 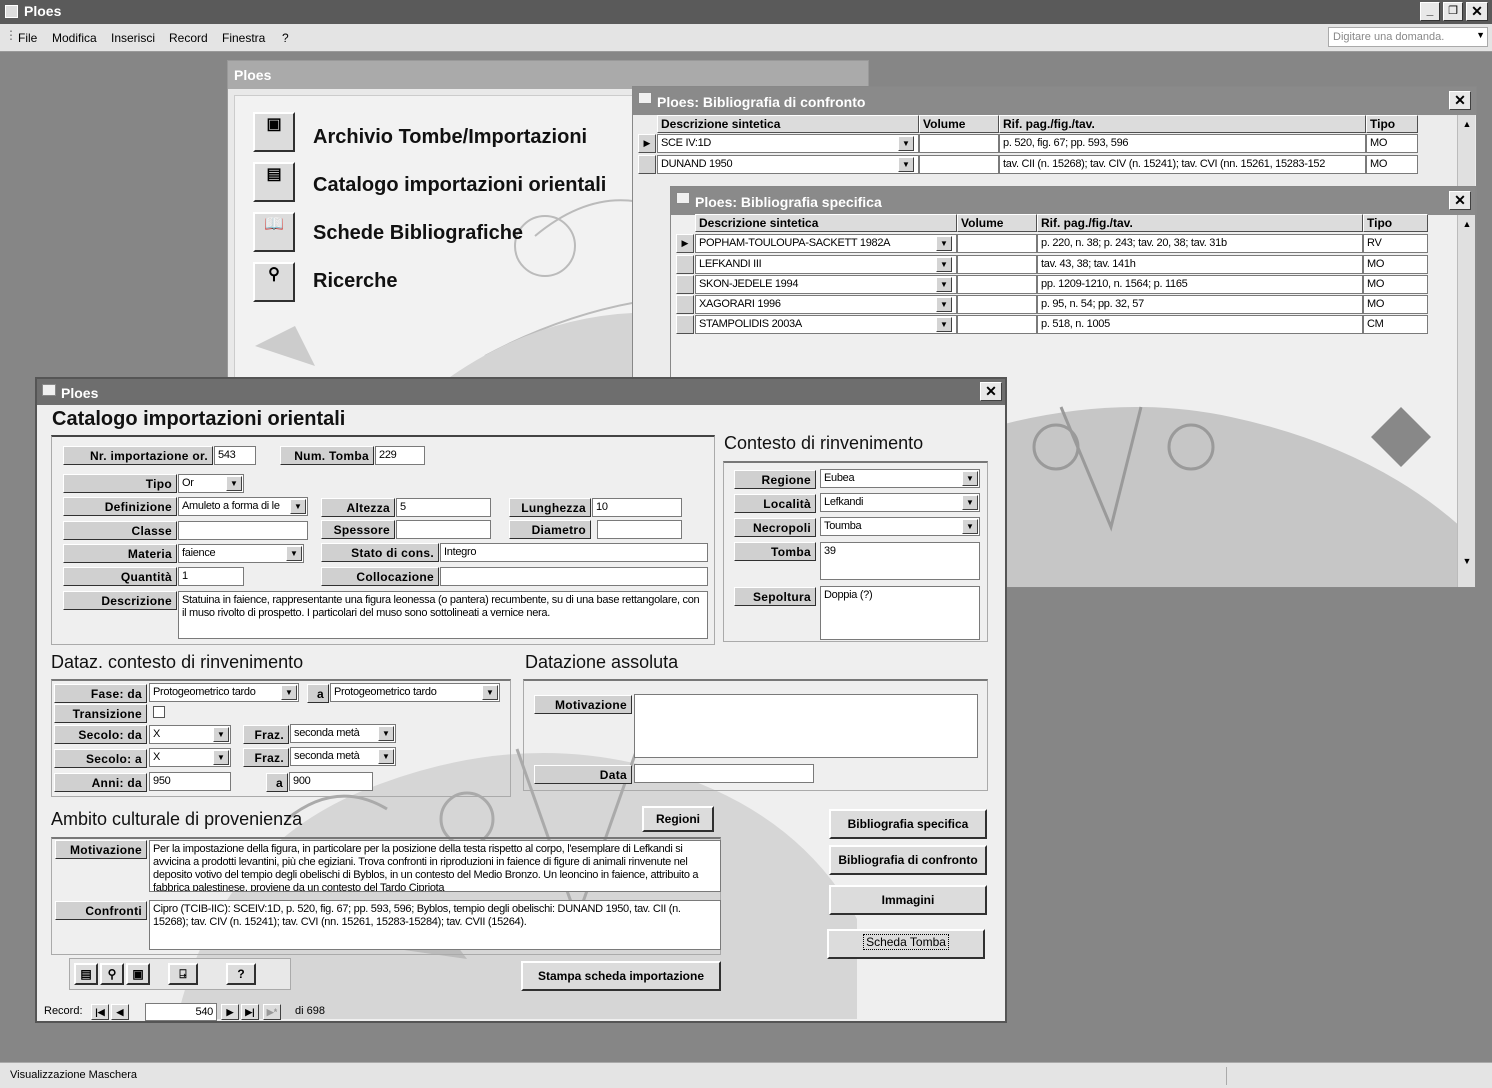 I want to click on cell-descrizione: STAMPOLIDIS 2003A, so click(x=826, y=324).